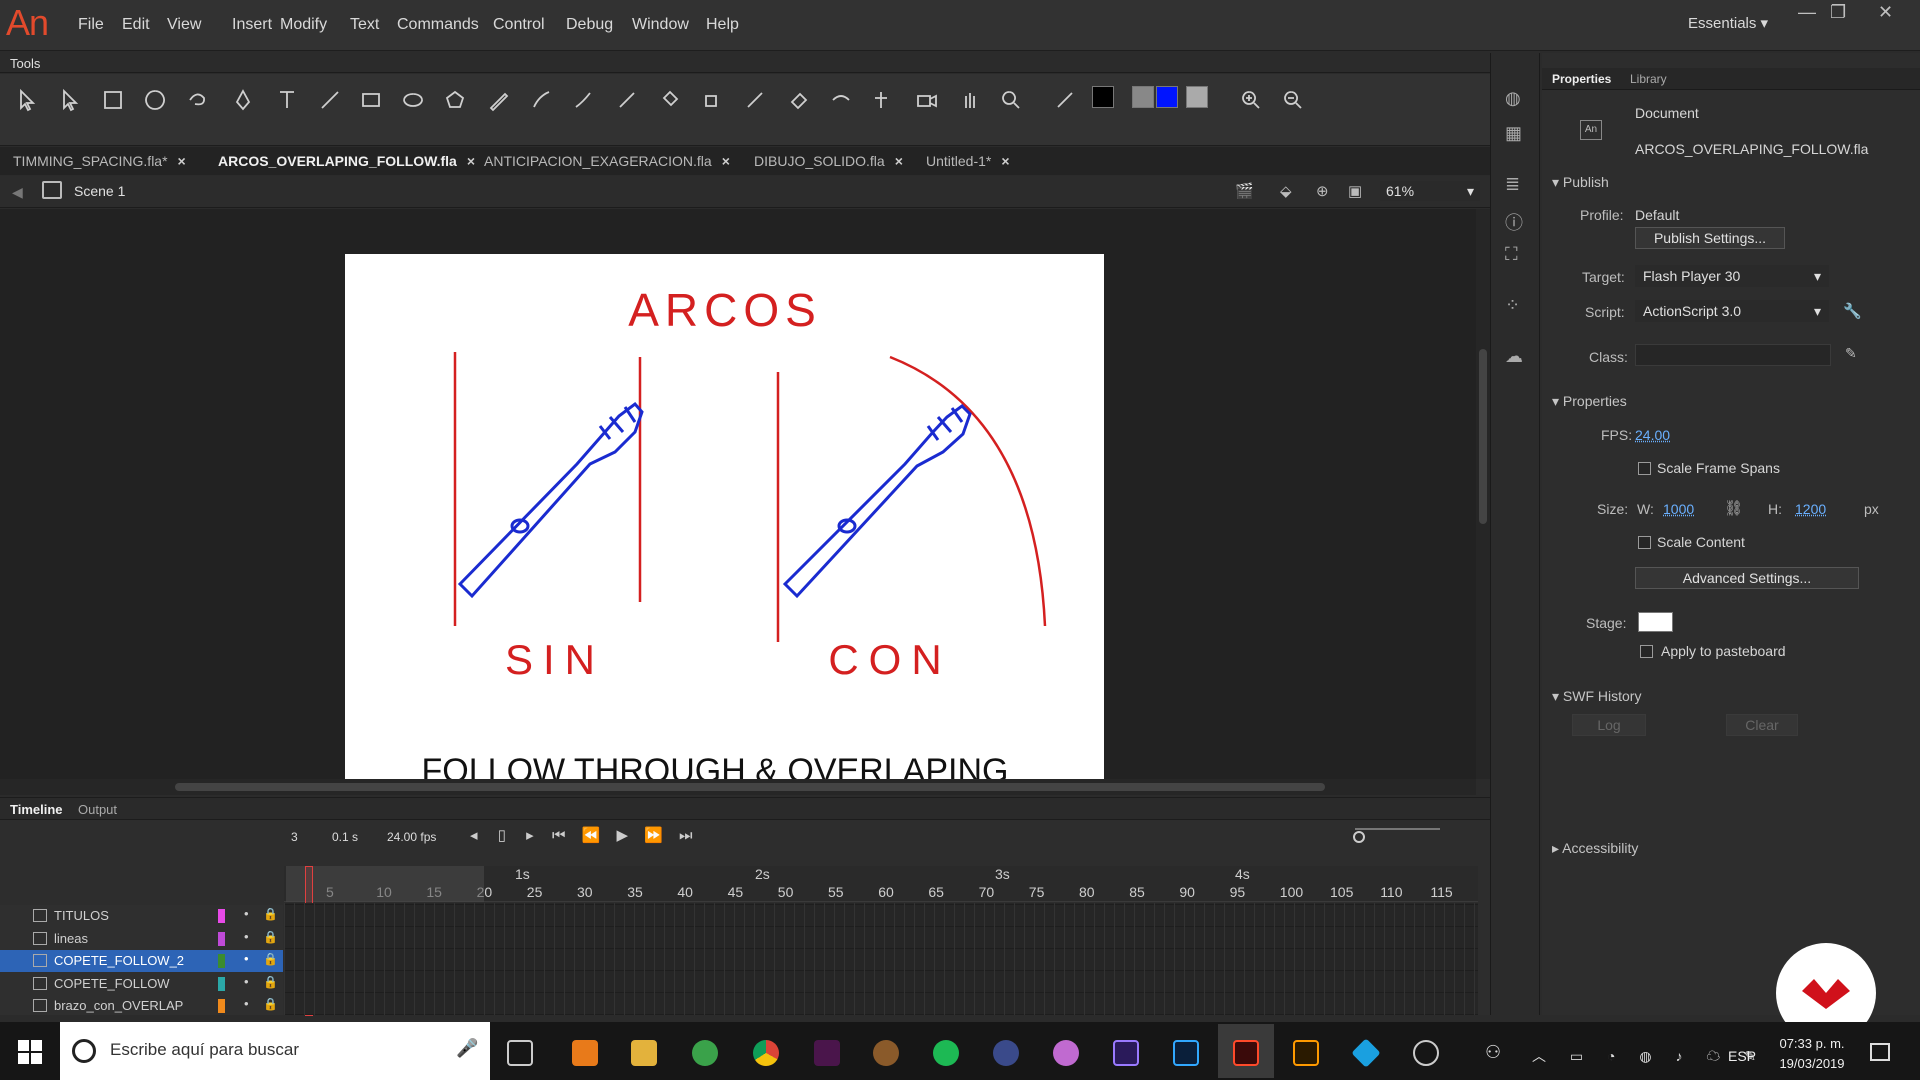 Image resolution: width=1920 pixels, height=1080 pixels. What do you see at coordinates (670, 100) in the screenshot?
I see `paint-bucket-icon` at bounding box center [670, 100].